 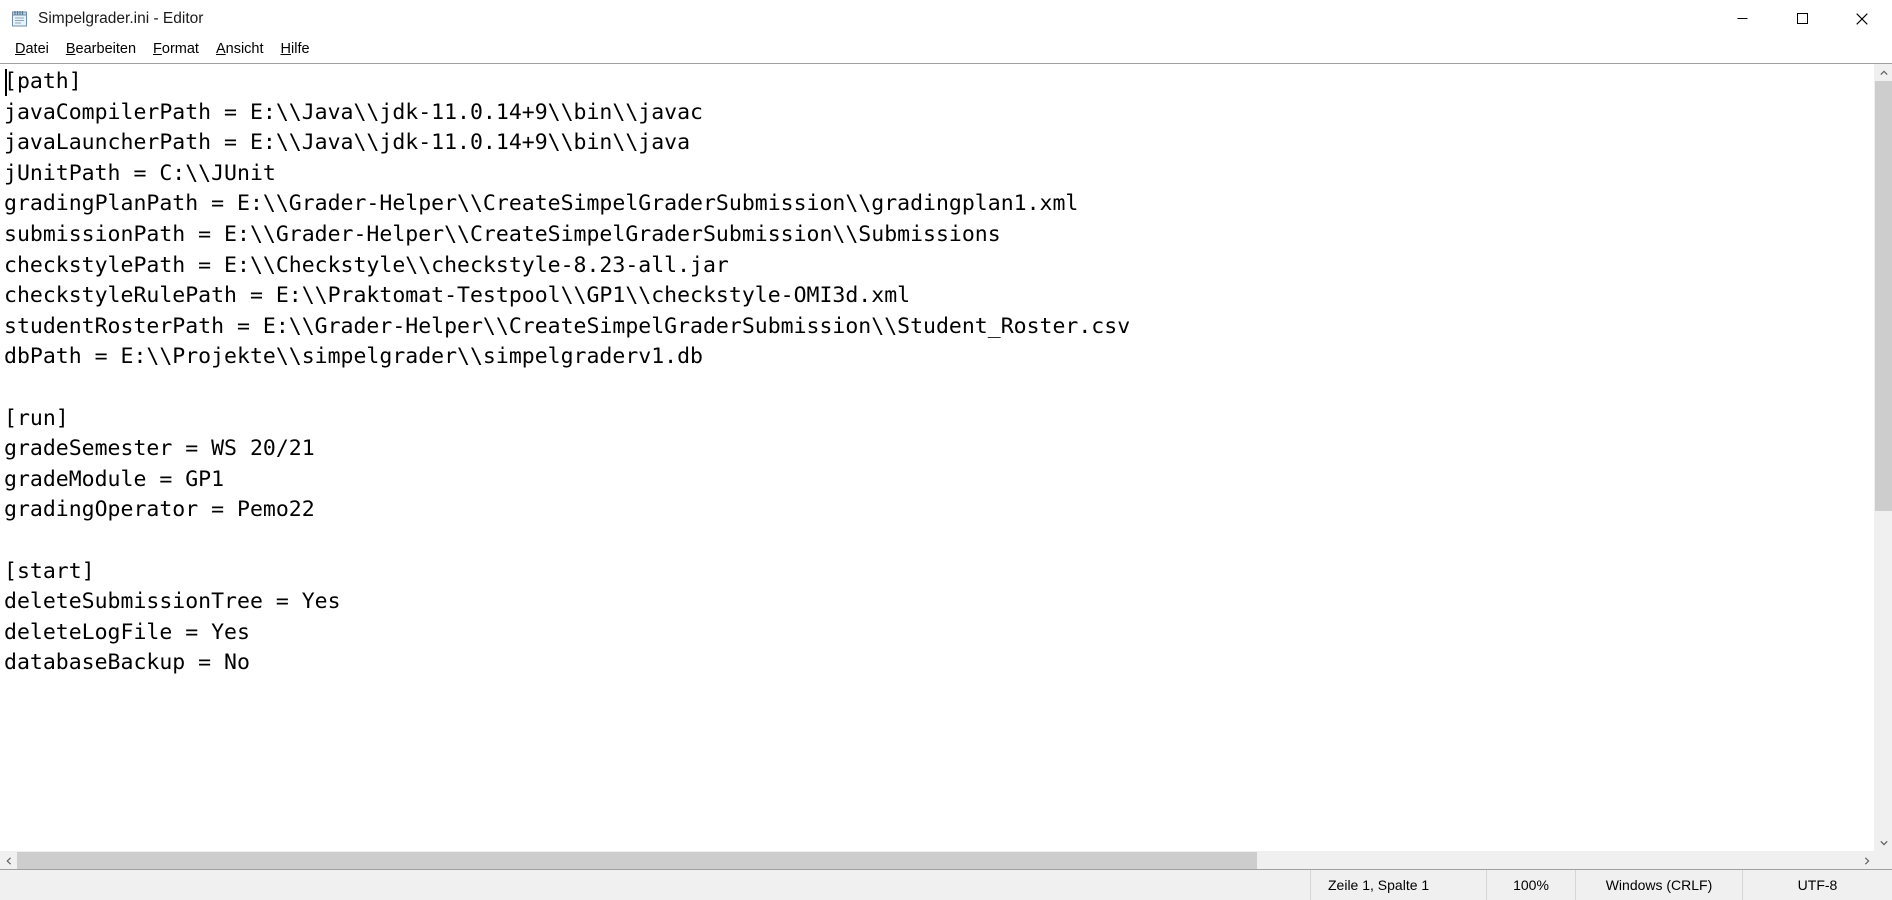 I want to click on minimize-icon, so click(x=1742, y=18).